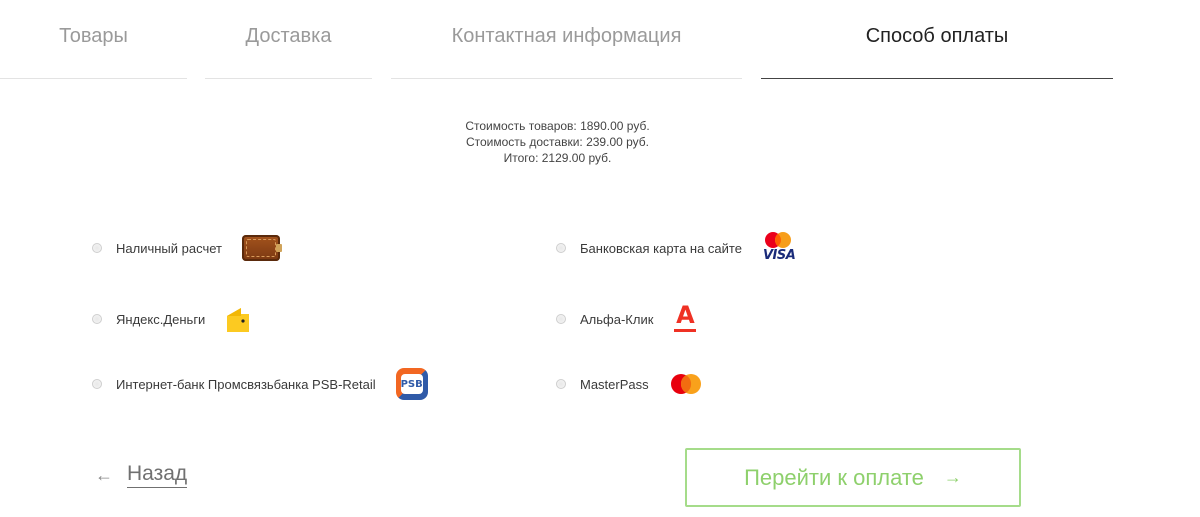 This screenshot has height=517, width=1200. I want to click on payment-option-alfa-click: Альфа-Клик А, so click(626, 319).